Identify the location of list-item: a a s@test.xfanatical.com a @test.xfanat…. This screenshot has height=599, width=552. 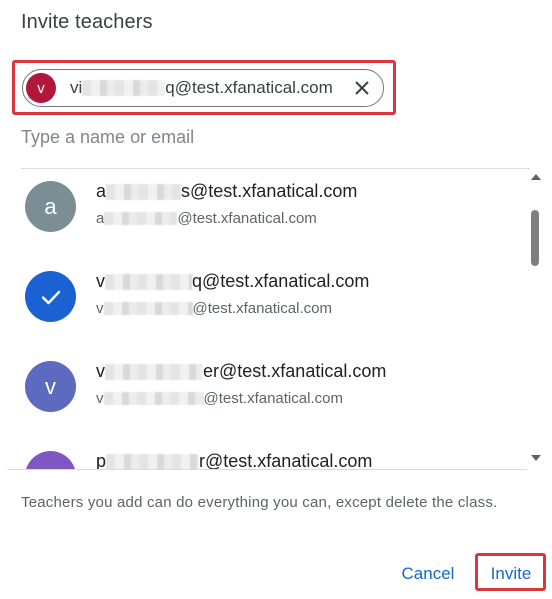
(263, 214).